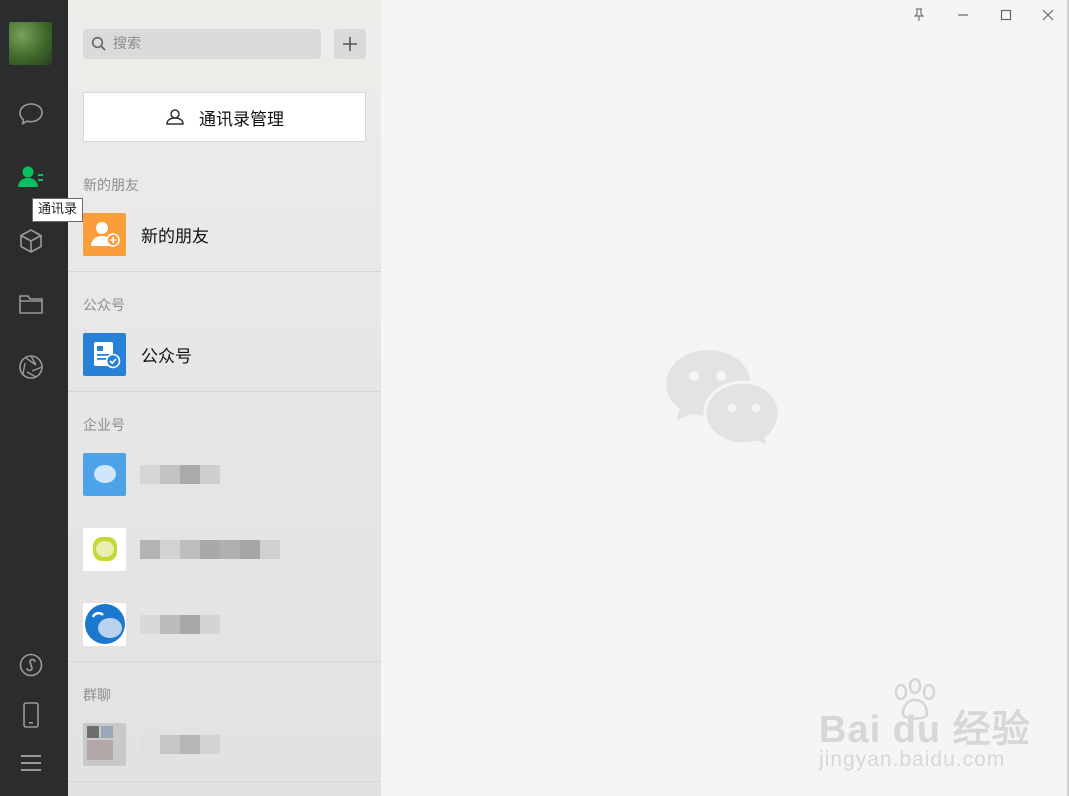  What do you see at coordinates (30, 43) in the screenshot?
I see `avatar` at bounding box center [30, 43].